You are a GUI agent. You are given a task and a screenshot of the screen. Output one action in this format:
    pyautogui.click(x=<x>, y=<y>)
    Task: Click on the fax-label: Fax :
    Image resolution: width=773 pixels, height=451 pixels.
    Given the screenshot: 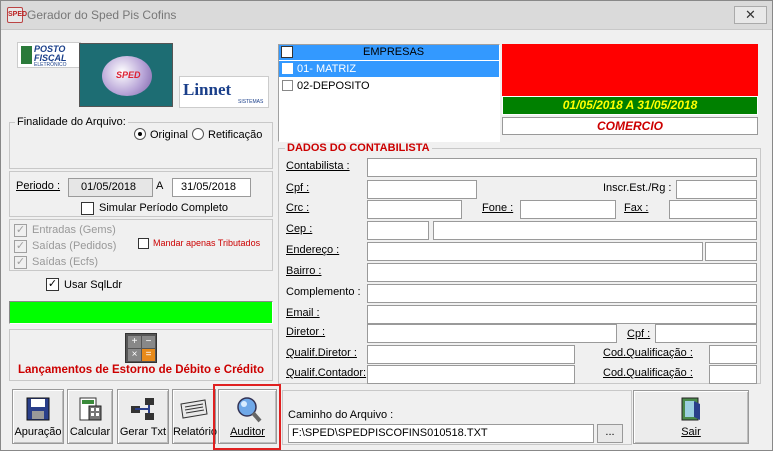 What is the action you would take?
    pyautogui.click(x=636, y=208)
    